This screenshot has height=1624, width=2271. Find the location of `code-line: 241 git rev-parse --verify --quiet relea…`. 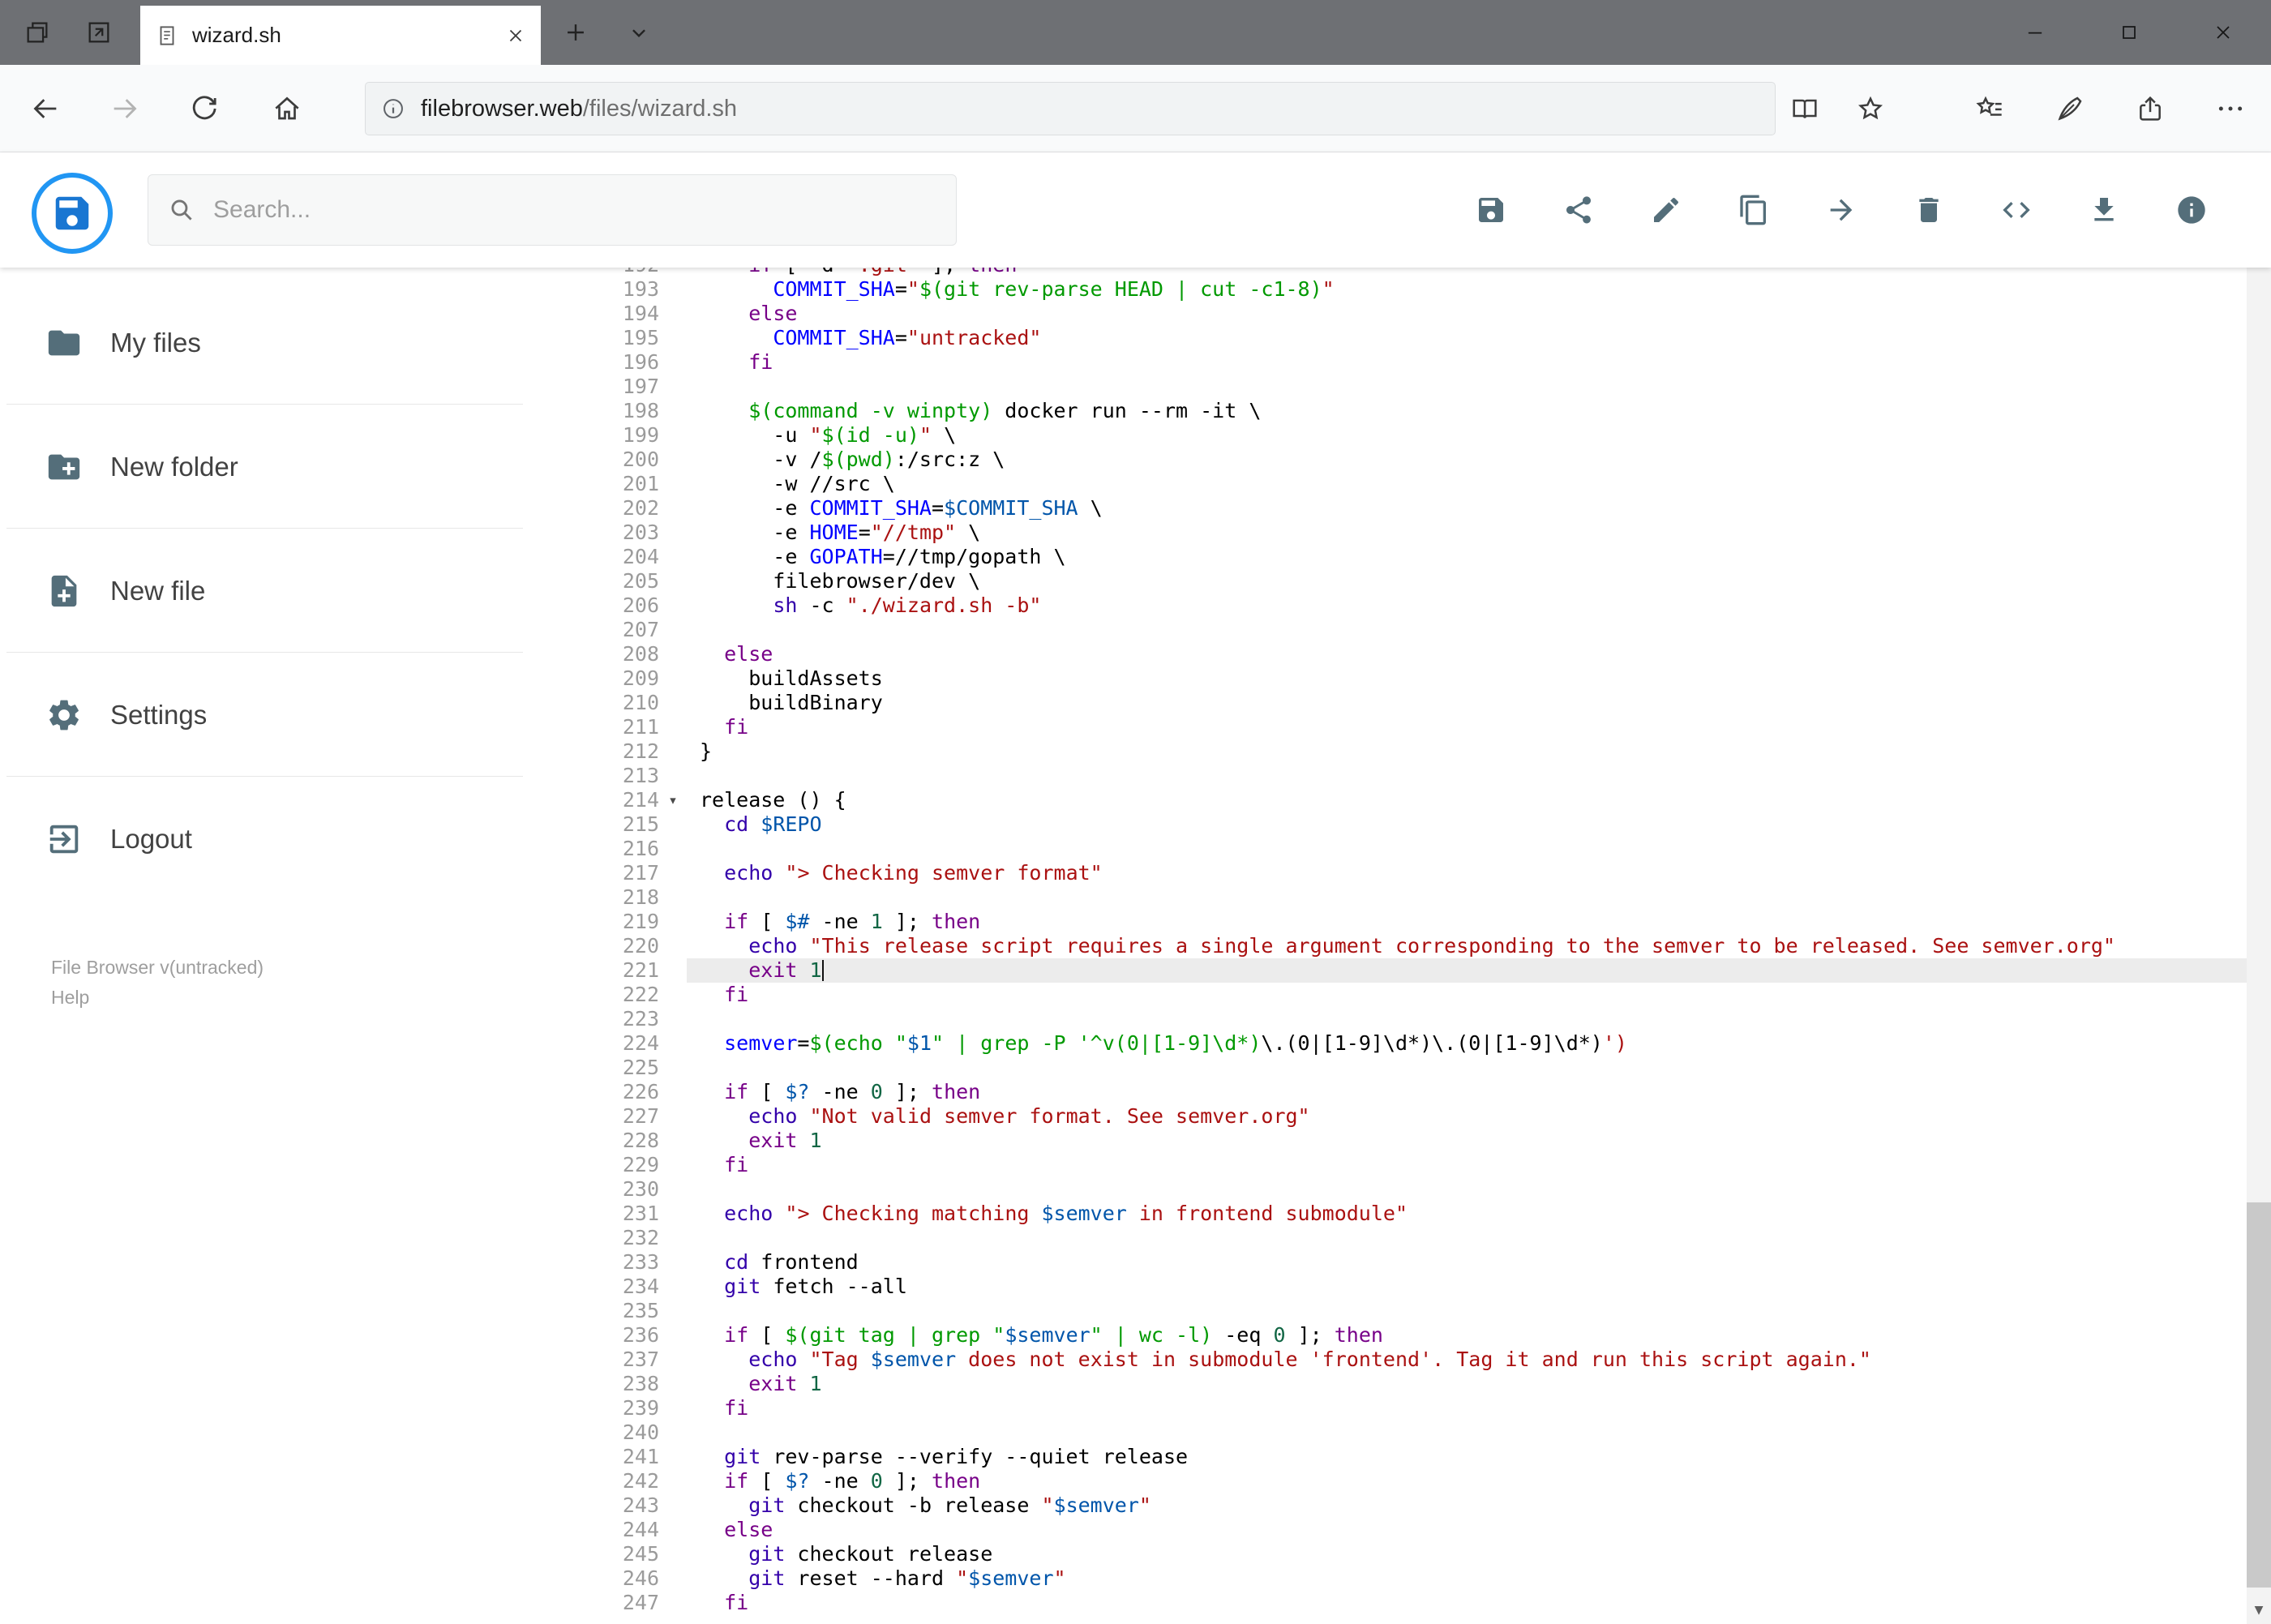

code-line: 241 git rev-parse --verify --quiet relea… is located at coordinates (1418, 1457).